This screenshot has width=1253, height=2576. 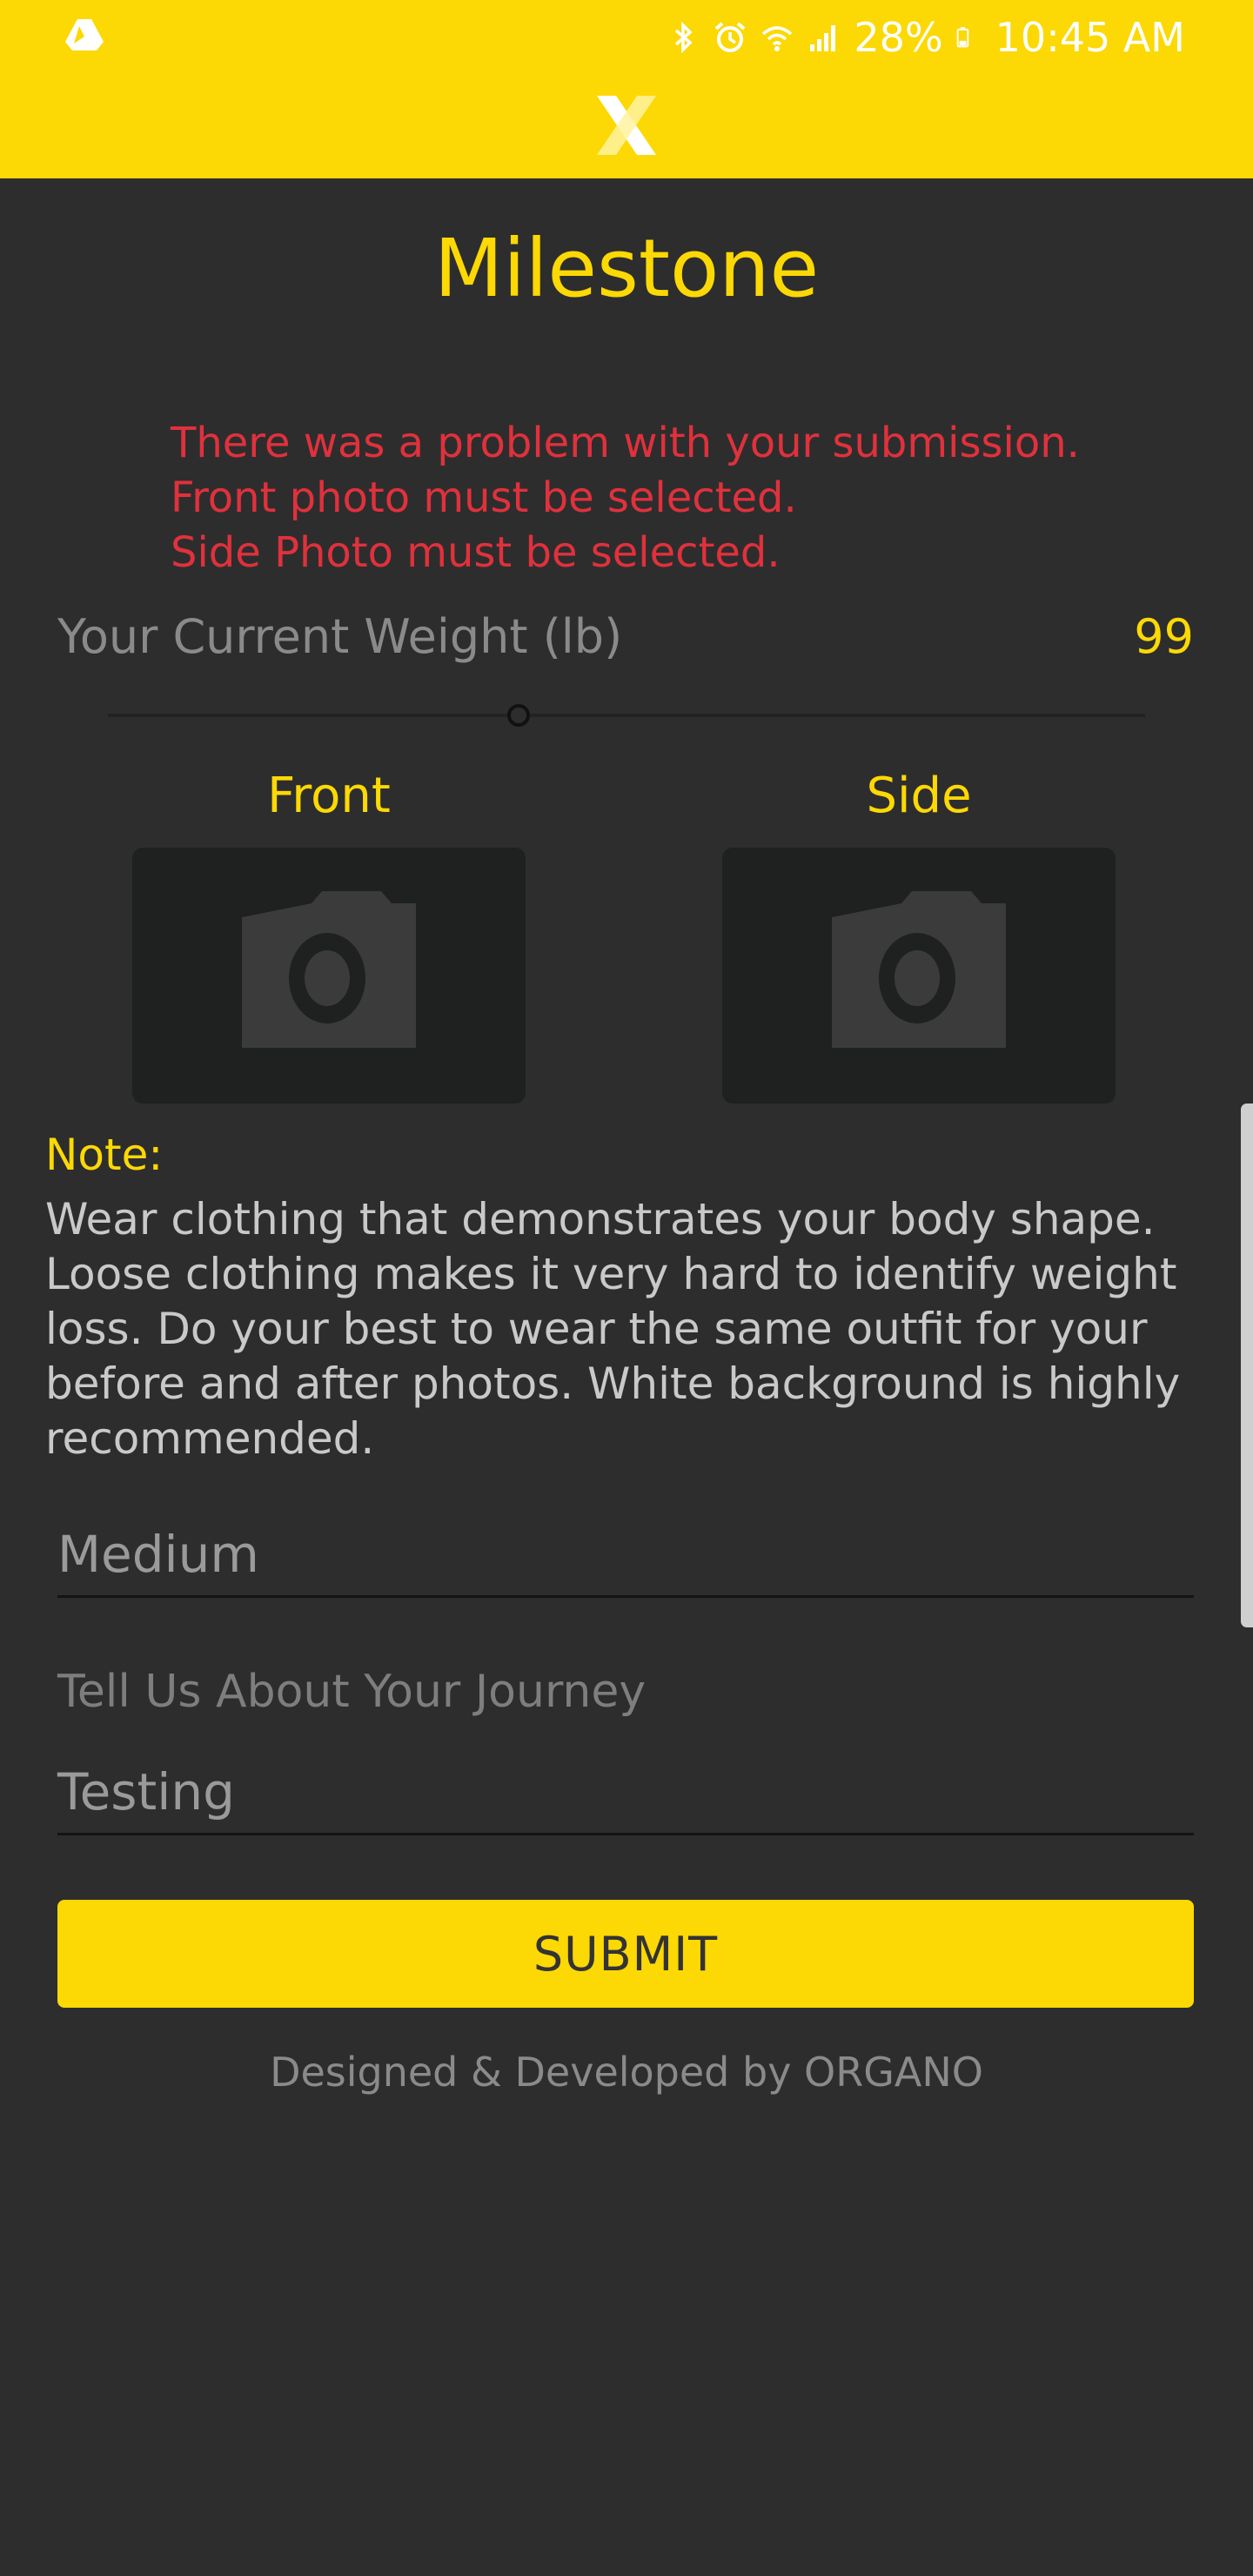 What do you see at coordinates (1164, 636) in the screenshot?
I see `weight-value: 99` at bounding box center [1164, 636].